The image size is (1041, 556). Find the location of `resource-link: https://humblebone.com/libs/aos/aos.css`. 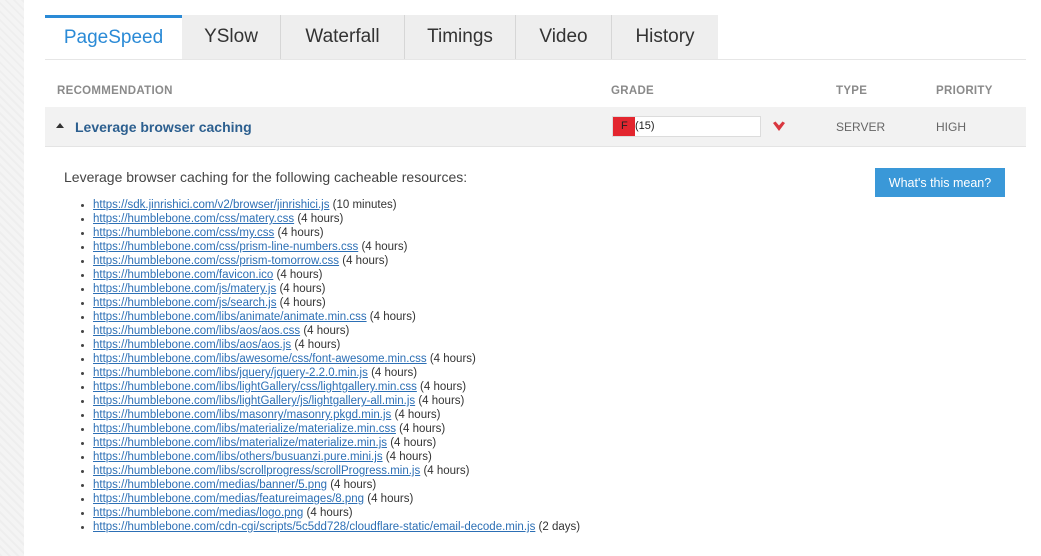

resource-link: https://humblebone.com/libs/aos/aos.css is located at coordinates (196, 331).